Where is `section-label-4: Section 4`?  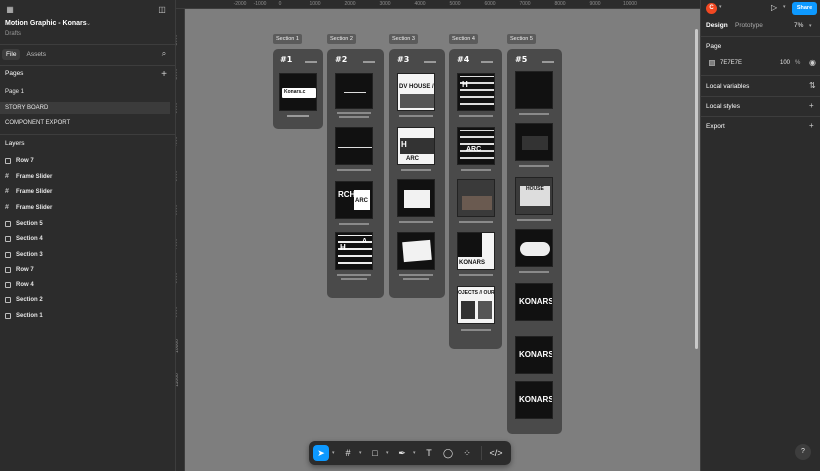
section-label-4: Section 4 is located at coordinates (463, 39).